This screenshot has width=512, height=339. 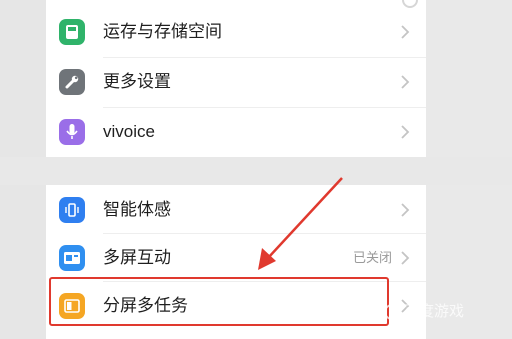 What do you see at coordinates (434, 311) in the screenshot?
I see `watermark-text: 百度游戏` at bounding box center [434, 311].